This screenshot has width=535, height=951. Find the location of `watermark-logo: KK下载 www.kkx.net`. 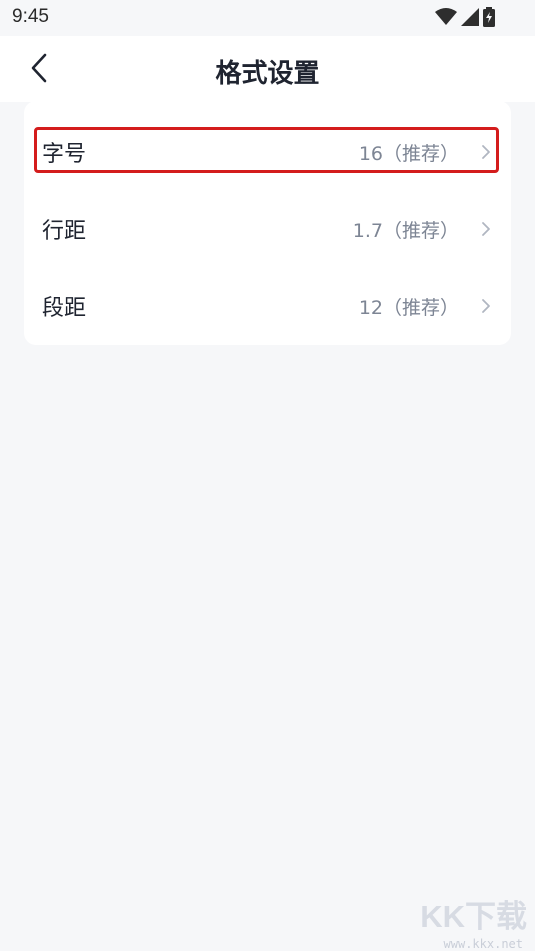

watermark-logo: KK下载 www.kkx.net is located at coordinates (467, 921).